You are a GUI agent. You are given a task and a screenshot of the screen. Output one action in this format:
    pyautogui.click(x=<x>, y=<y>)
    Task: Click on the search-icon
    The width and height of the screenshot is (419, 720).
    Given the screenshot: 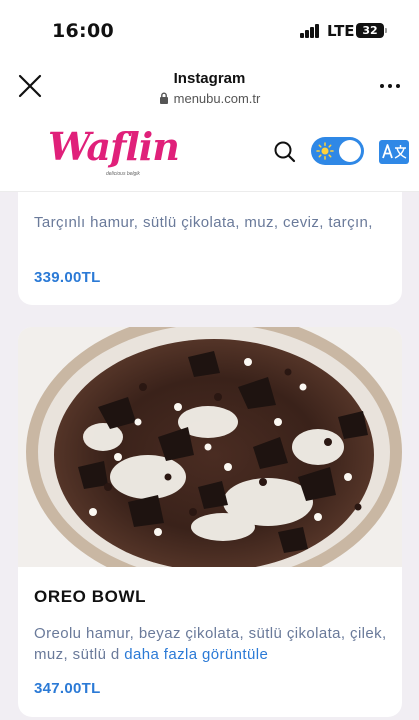 What is the action you would take?
    pyautogui.click(x=285, y=152)
    